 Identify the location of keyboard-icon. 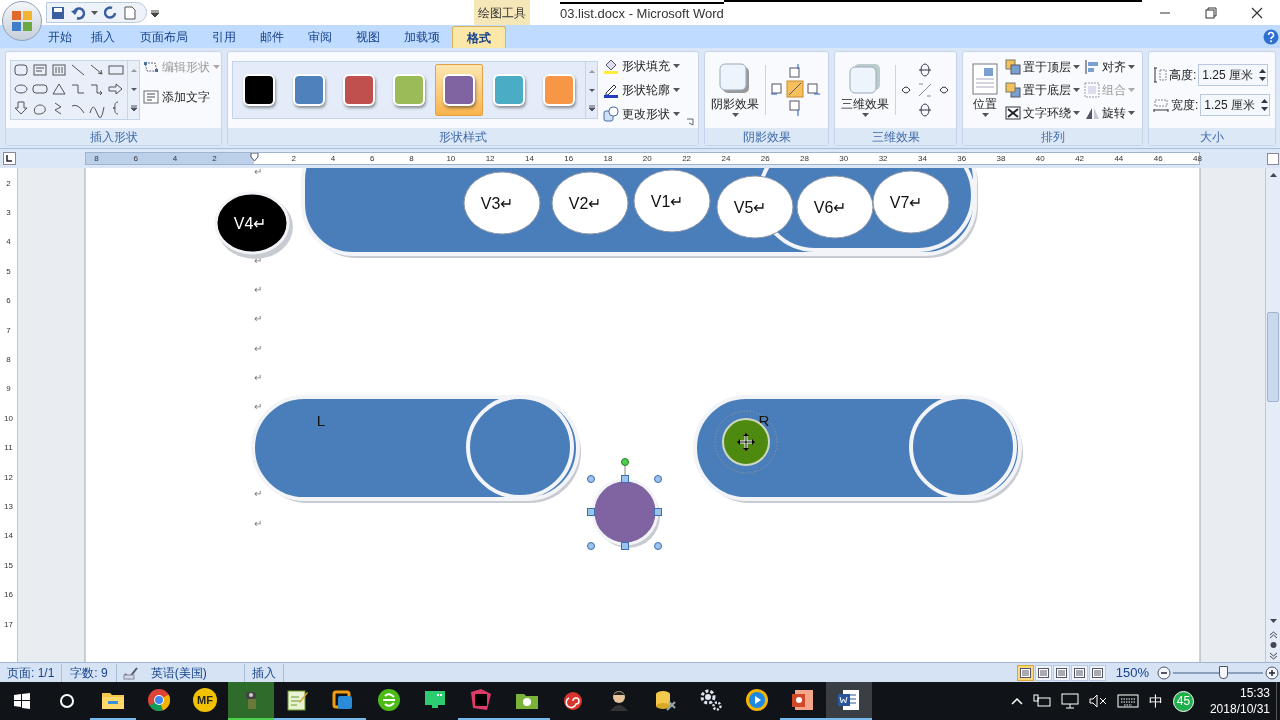
(1127, 701).